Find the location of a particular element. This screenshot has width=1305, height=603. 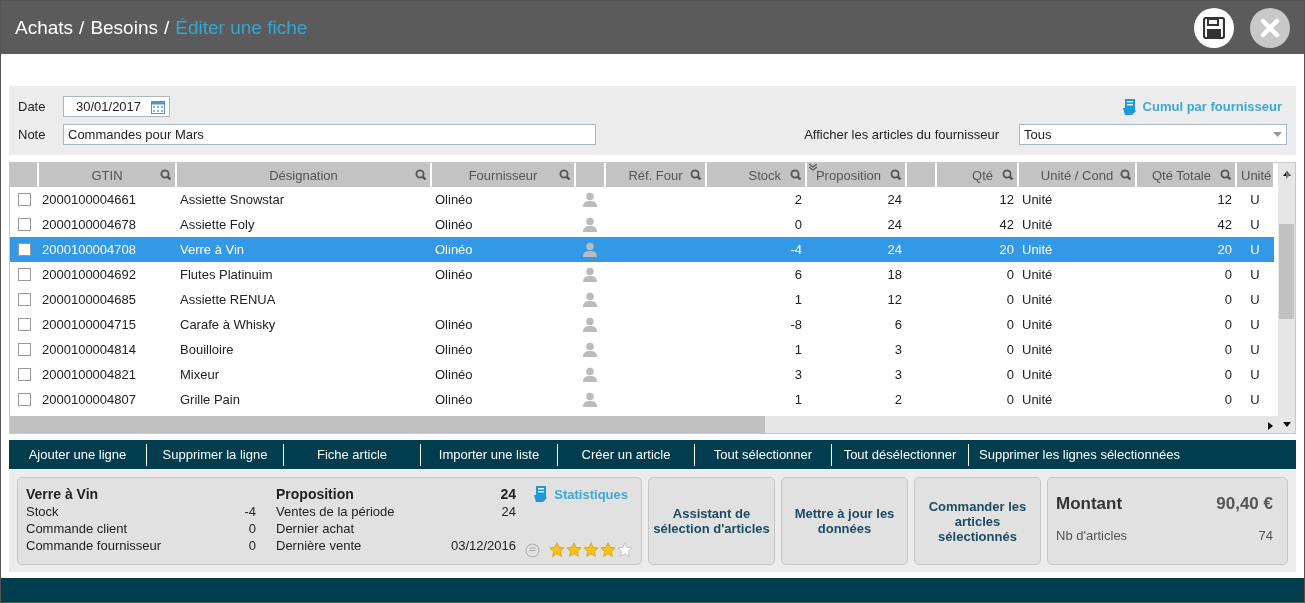

column-header: Proposition is located at coordinates (856, 175).